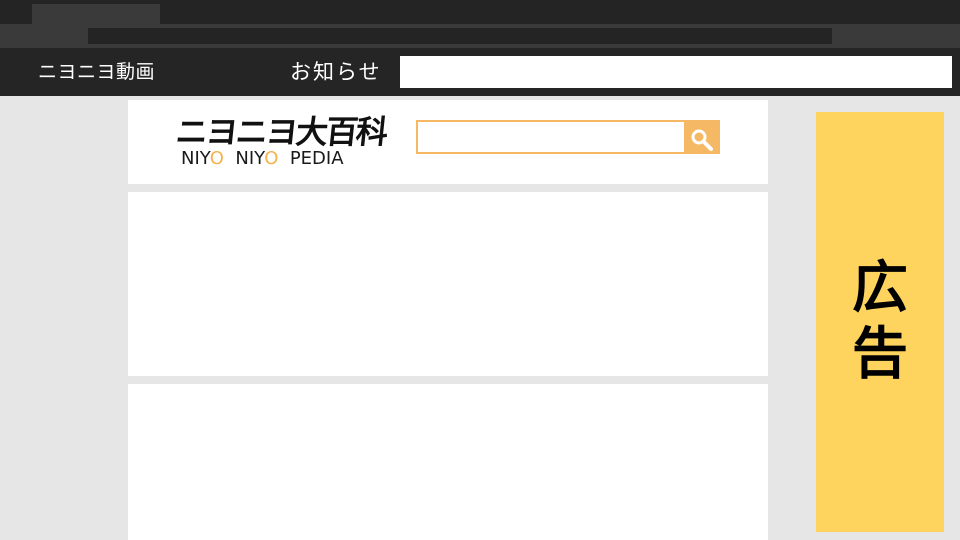  Describe the element at coordinates (96, 72) in the screenshot. I see `site-name-link: ニヨニヨ動画` at that location.